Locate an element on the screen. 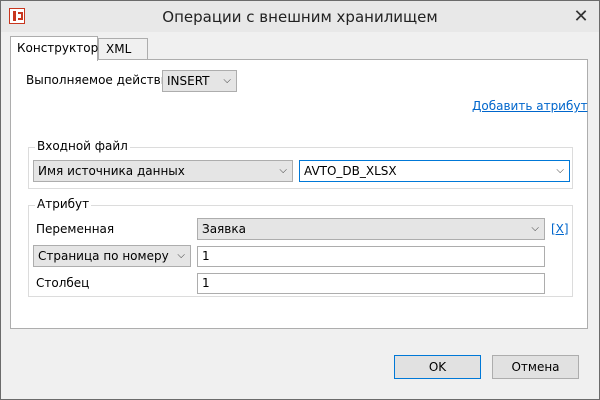  ok-button: OK is located at coordinates (437, 367).